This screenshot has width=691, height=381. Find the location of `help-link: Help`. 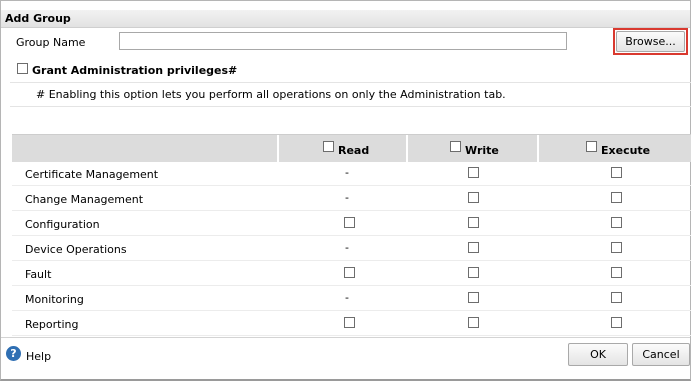

help-link: Help is located at coordinates (38, 356).